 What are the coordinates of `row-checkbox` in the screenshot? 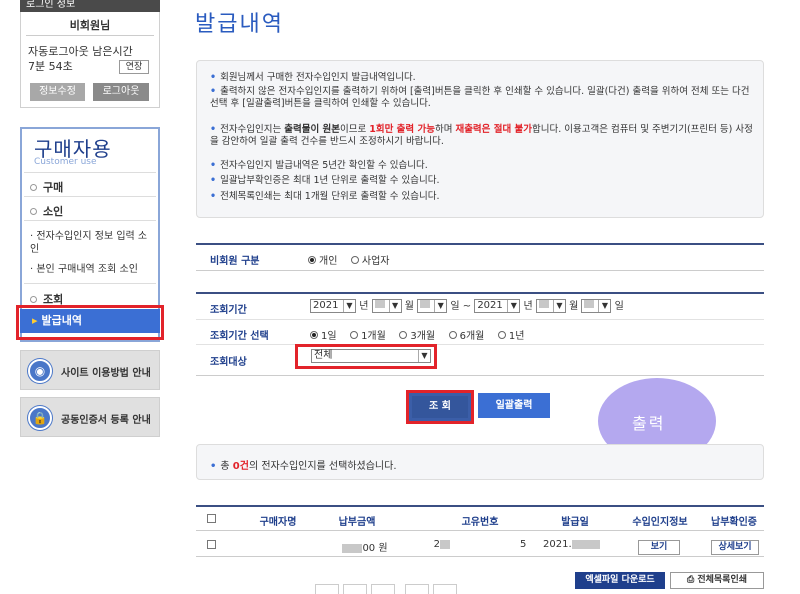 It's located at (211, 546).